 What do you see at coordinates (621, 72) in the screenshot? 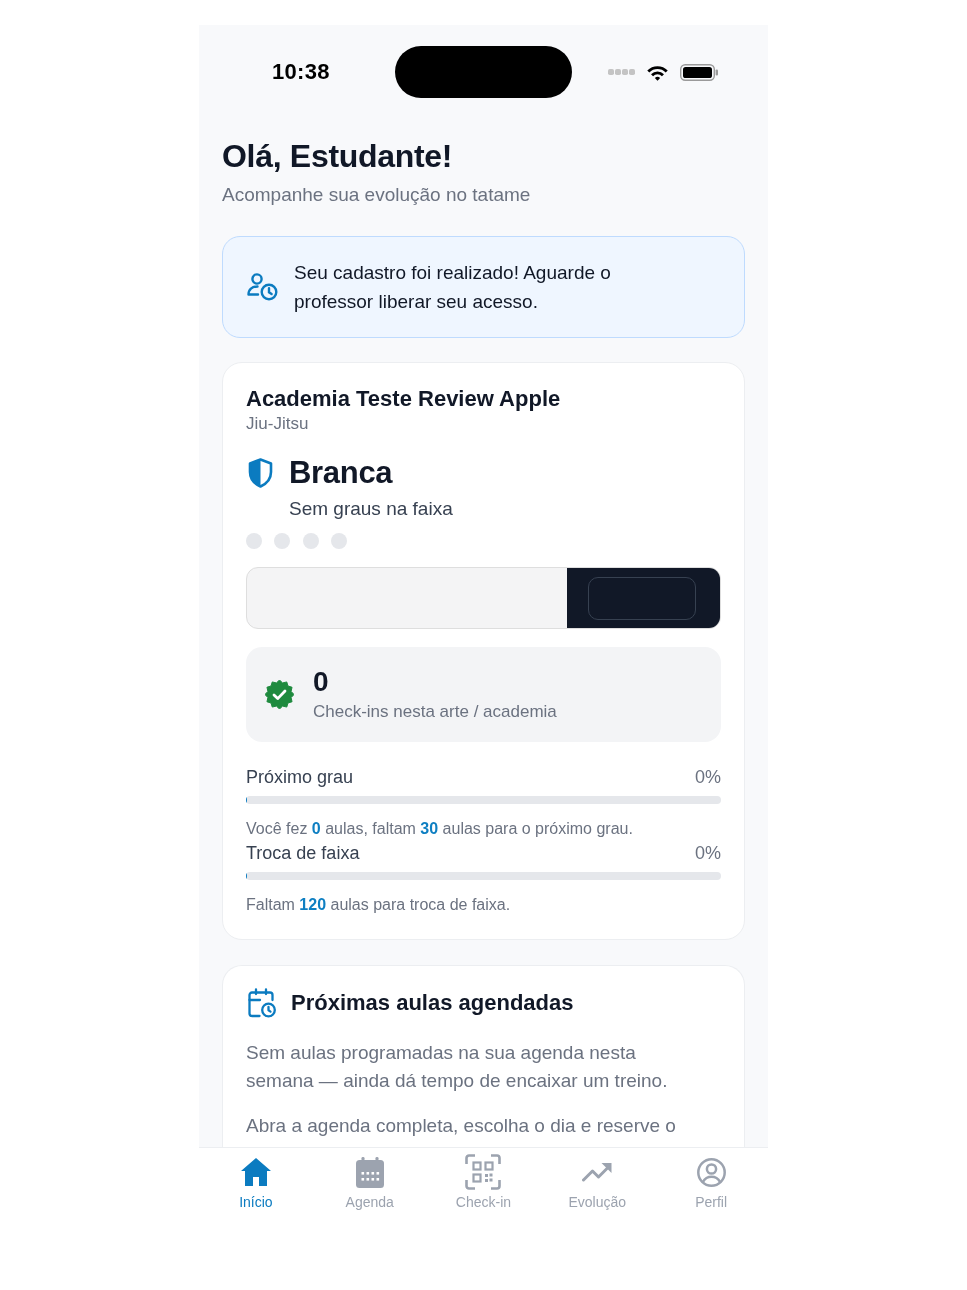
I see `signal-icon` at bounding box center [621, 72].